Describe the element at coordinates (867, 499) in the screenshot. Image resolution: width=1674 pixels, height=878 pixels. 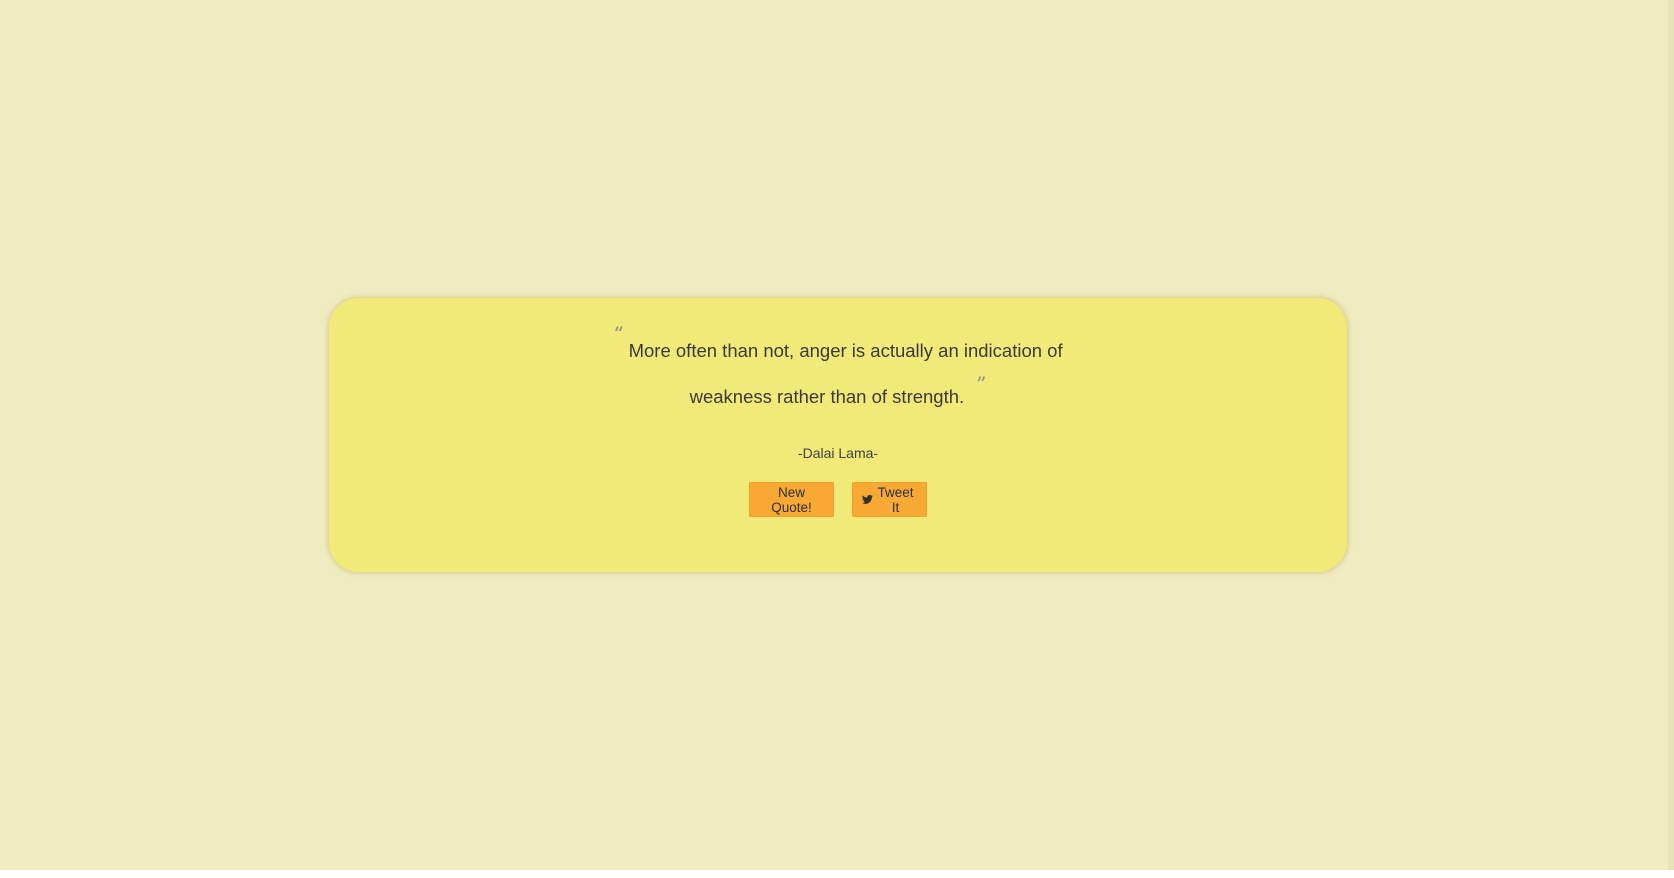
I see `twitter-icon` at that location.